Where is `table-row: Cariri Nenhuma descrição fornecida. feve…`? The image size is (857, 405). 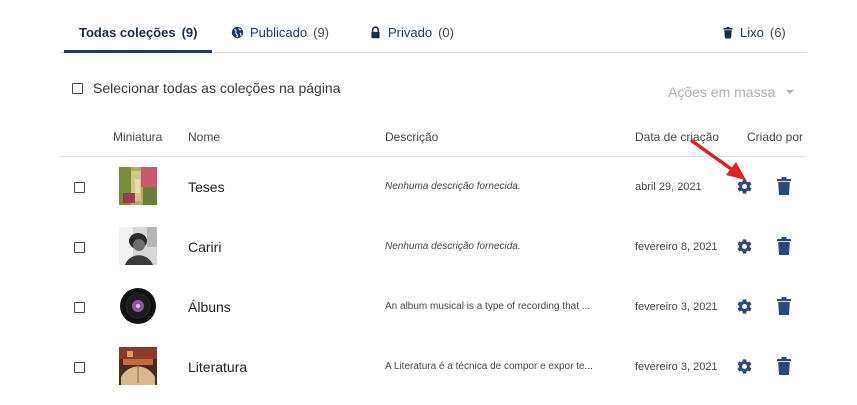
table-row: Cariri Nenhuma descrição fornecida. feve… is located at coordinates (433, 247).